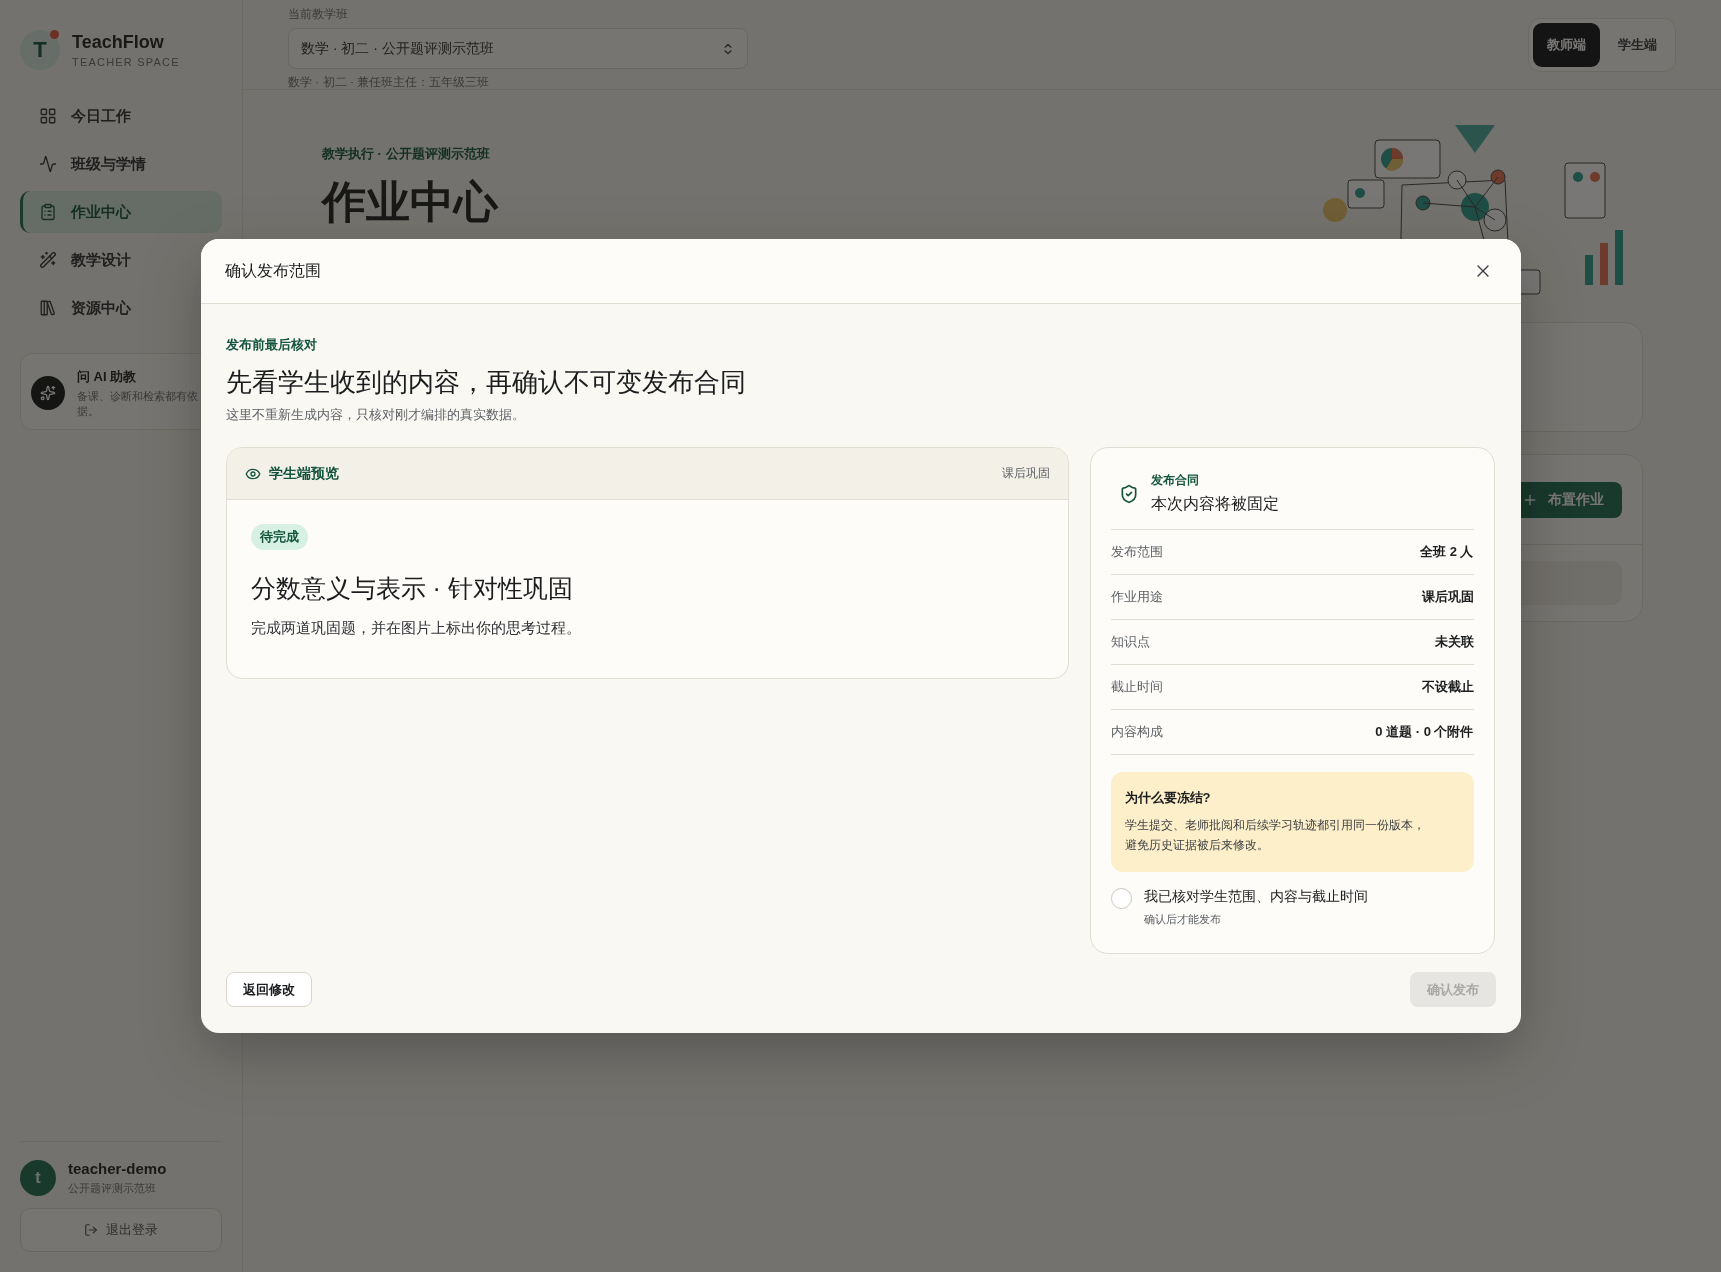 This screenshot has width=1721, height=1272. Describe the element at coordinates (107, 377) in the screenshot. I see `ai-card-title: 问 AI 助教` at that location.